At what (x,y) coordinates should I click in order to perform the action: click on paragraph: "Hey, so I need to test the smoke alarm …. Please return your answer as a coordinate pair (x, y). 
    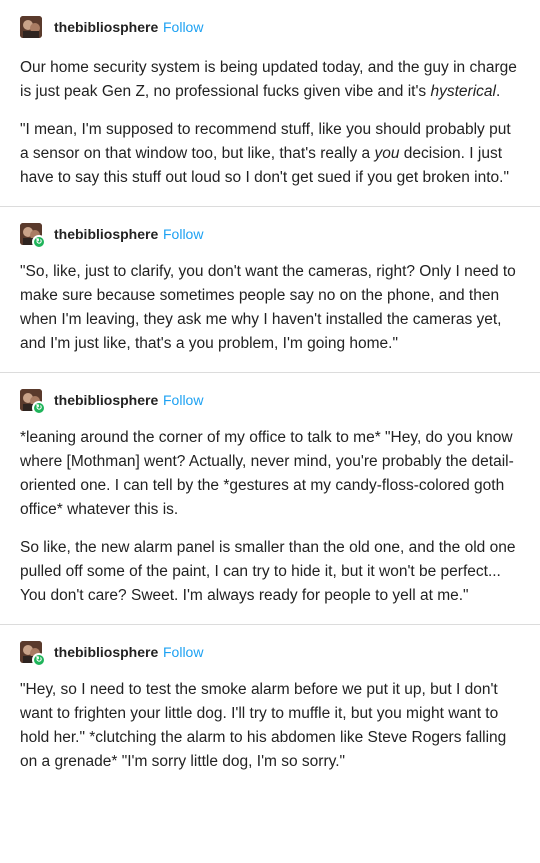
    Looking at the image, I should click on (263, 725).